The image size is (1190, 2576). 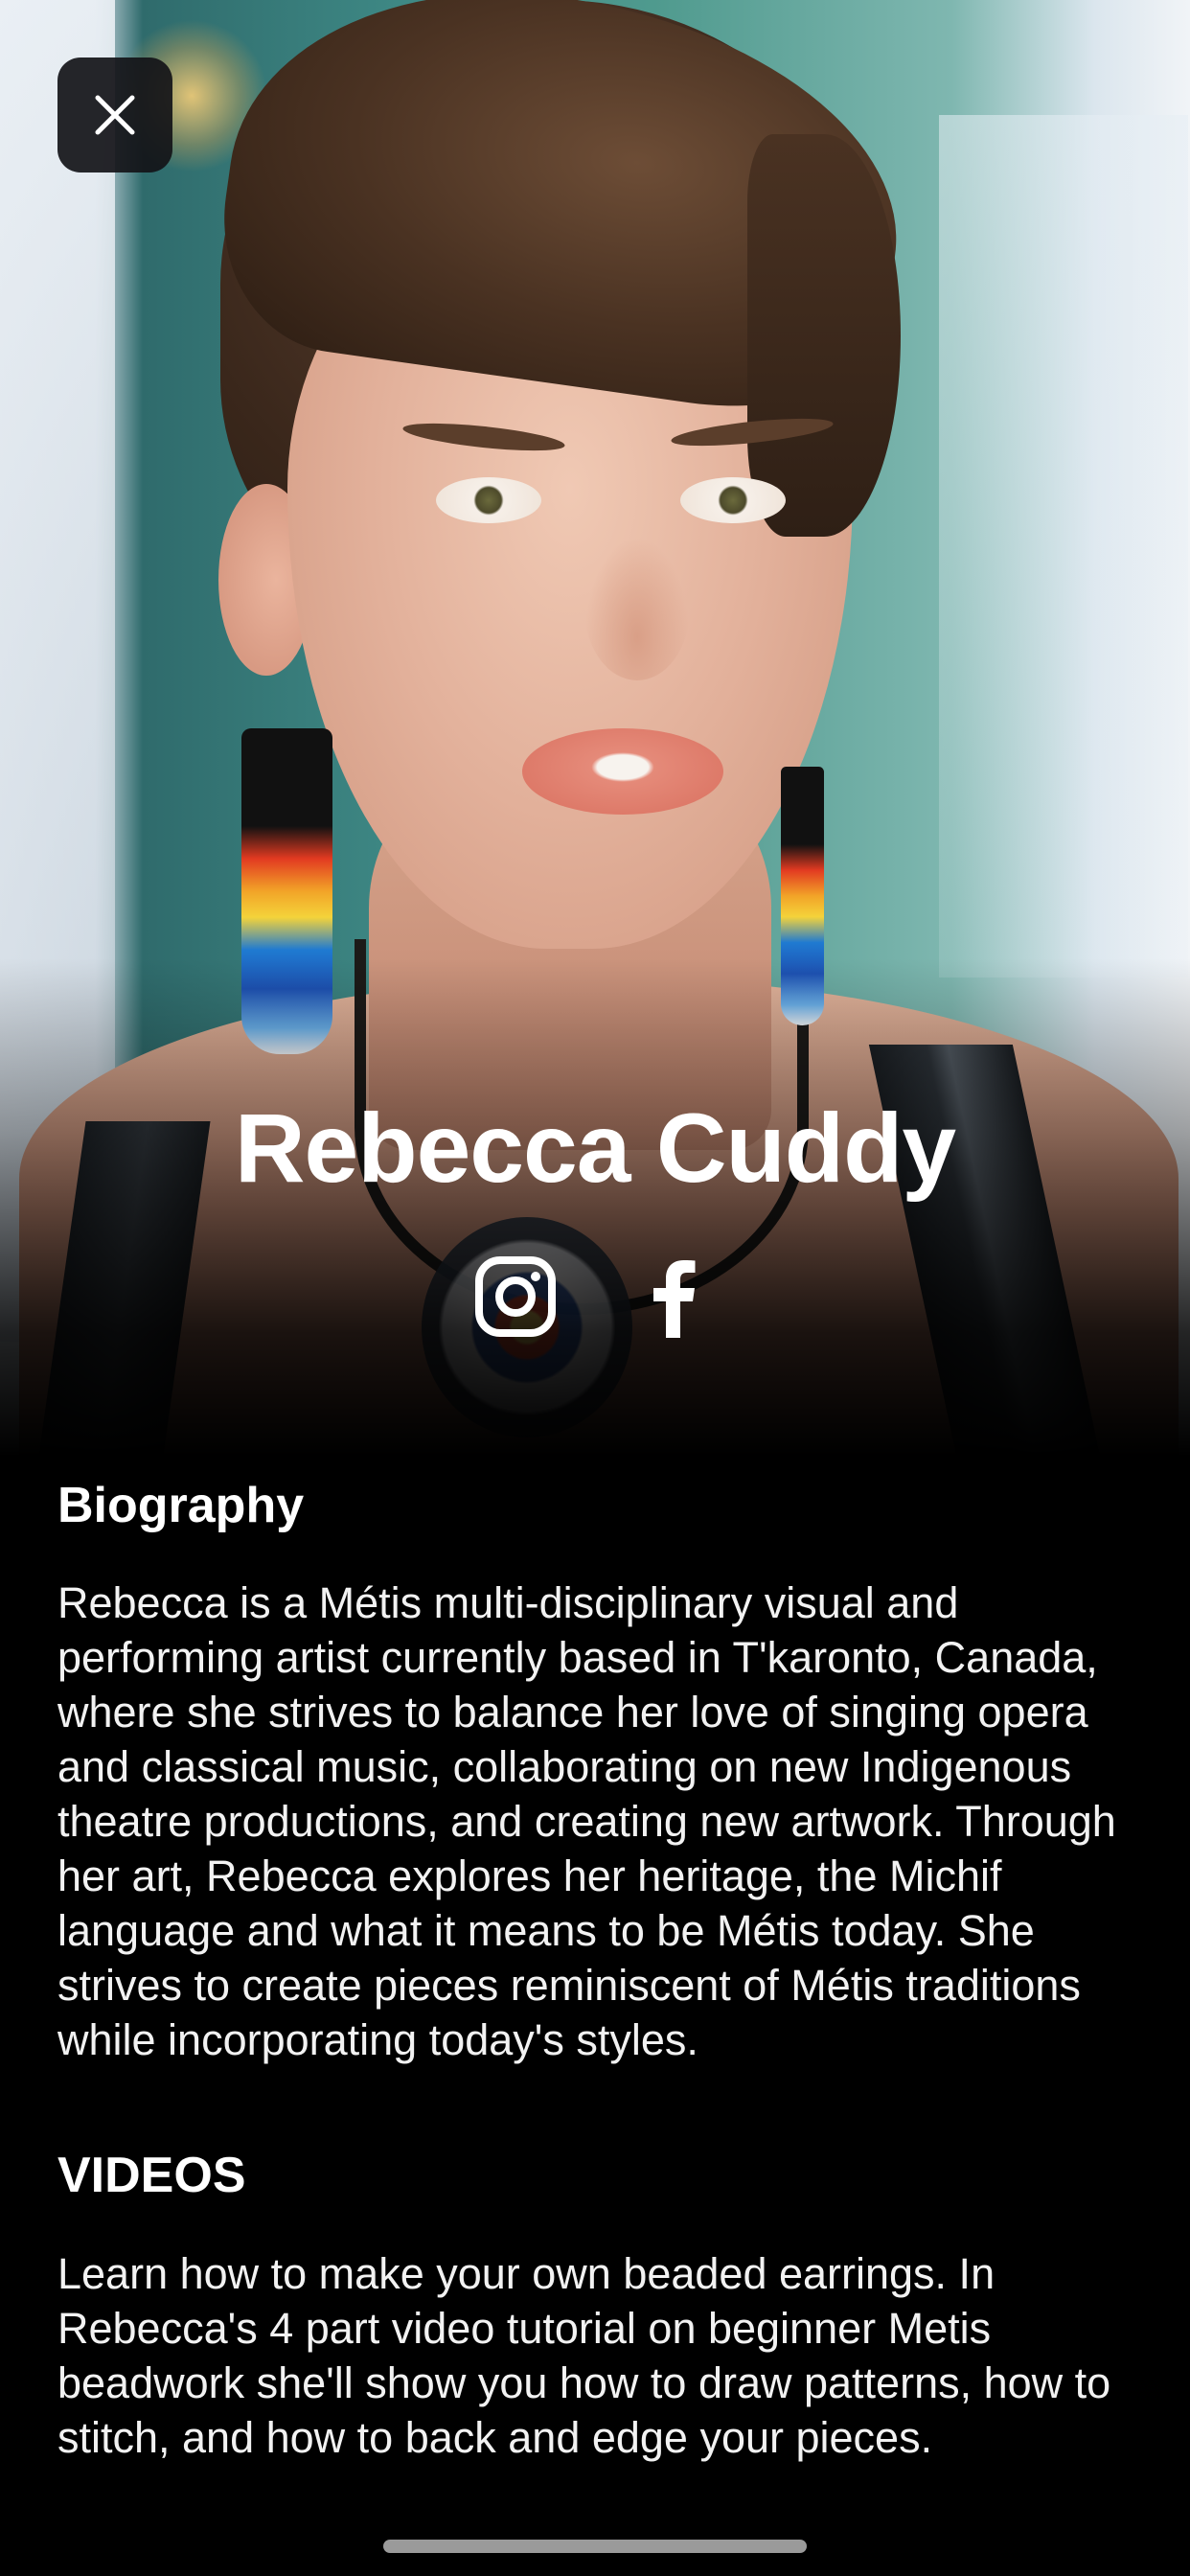 I want to click on close-icon, so click(x=115, y=115).